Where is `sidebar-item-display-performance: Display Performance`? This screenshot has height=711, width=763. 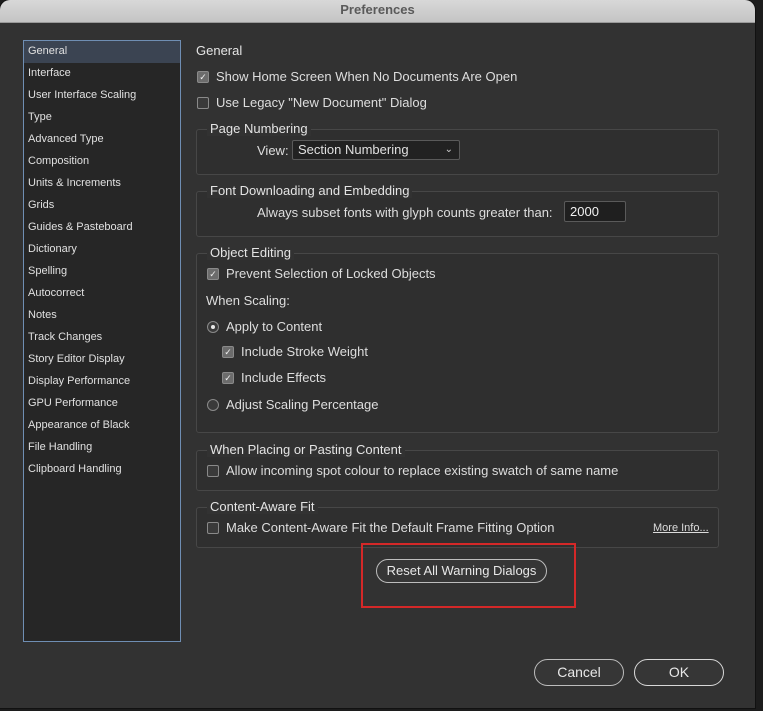 sidebar-item-display-performance: Display Performance is located at coordinates (102, 382).